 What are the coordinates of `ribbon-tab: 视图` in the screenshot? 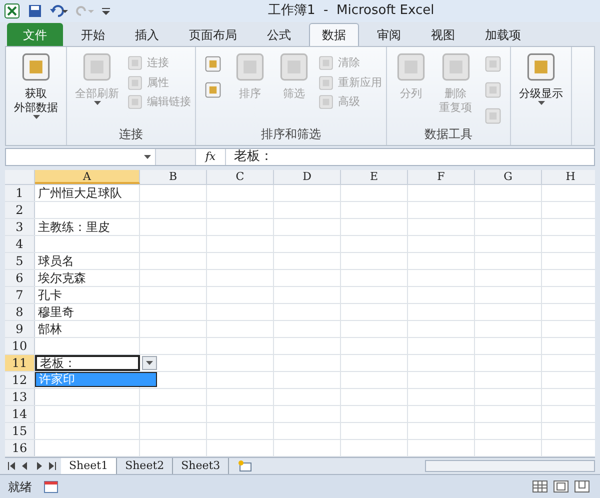 It's located at (443, 34).